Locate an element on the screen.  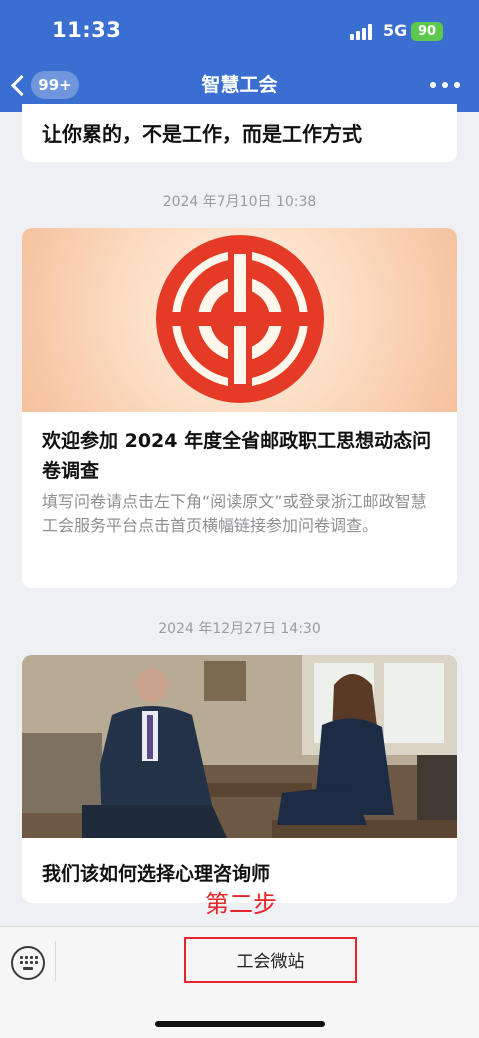
battery-icon: 90 is located at coordinates (427, 31).